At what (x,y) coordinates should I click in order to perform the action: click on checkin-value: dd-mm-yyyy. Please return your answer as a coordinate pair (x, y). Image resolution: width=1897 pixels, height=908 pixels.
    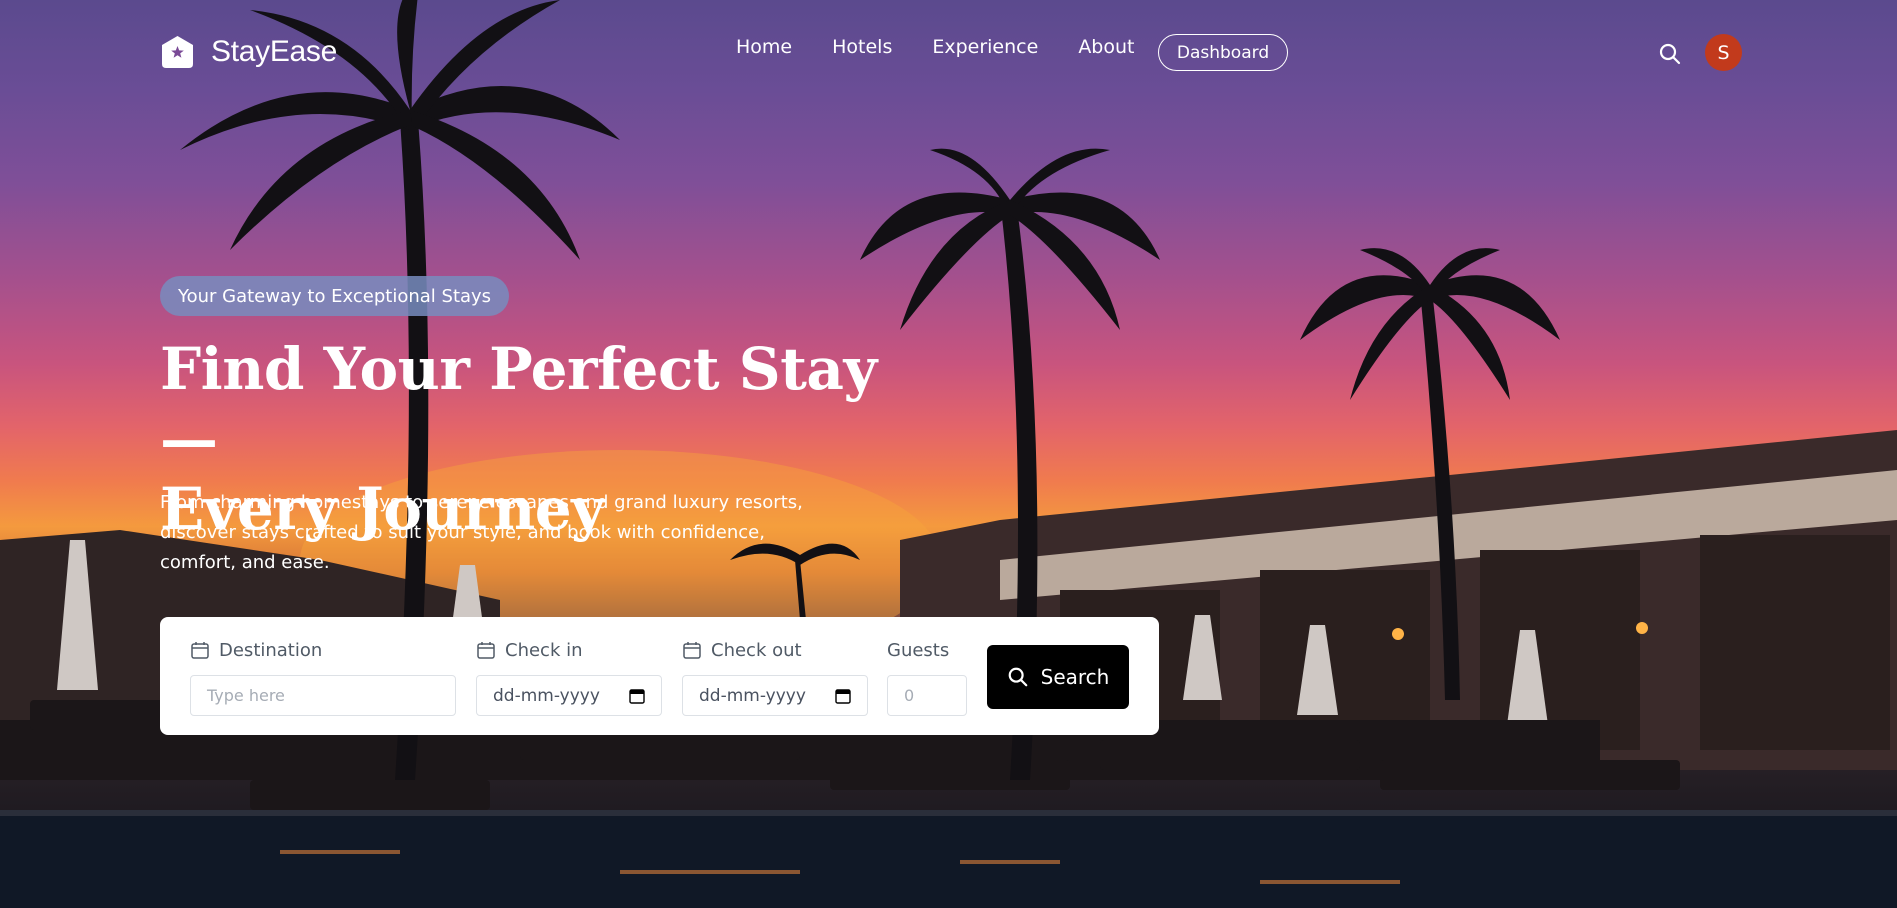
    Looking at the image, I should click on (546, 695).